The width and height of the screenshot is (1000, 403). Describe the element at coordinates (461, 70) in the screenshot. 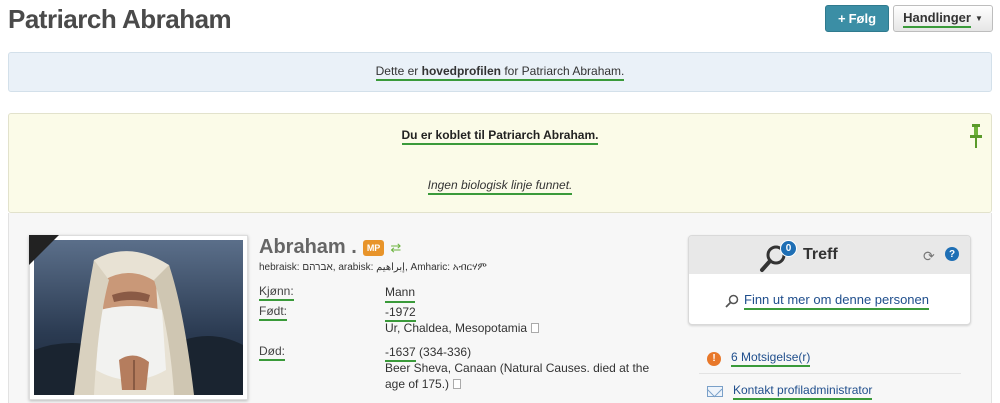

I see `banner-bold: hovedprofilen` at that location.